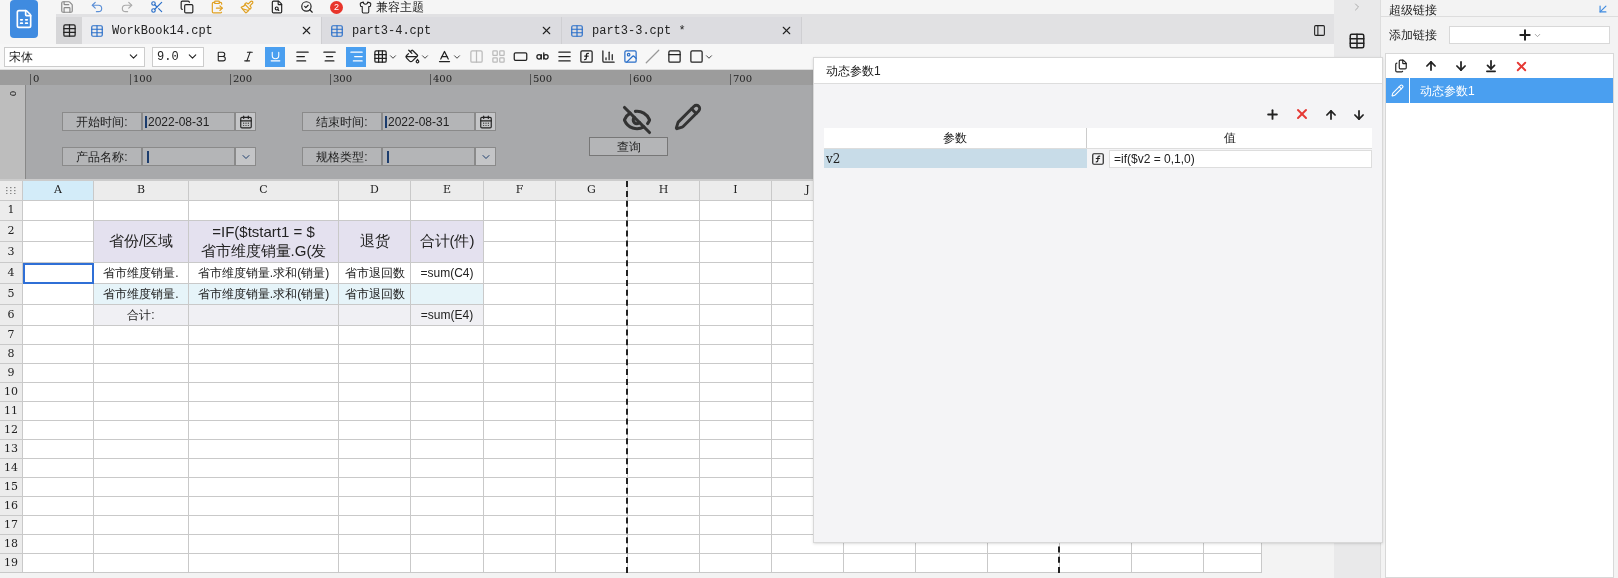  I want to click on table-cell: 省份/区域, so click(141, 242).